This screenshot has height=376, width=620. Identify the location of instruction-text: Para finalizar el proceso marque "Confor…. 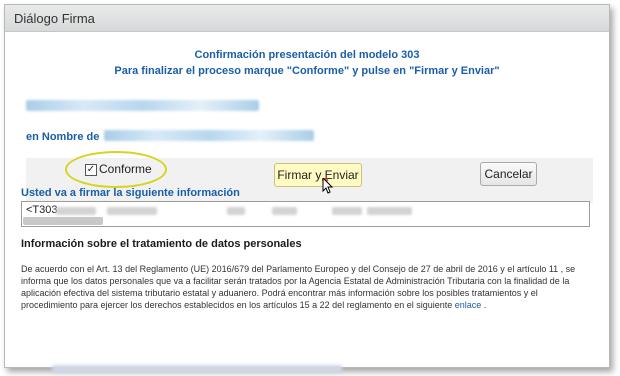
(307, 71).